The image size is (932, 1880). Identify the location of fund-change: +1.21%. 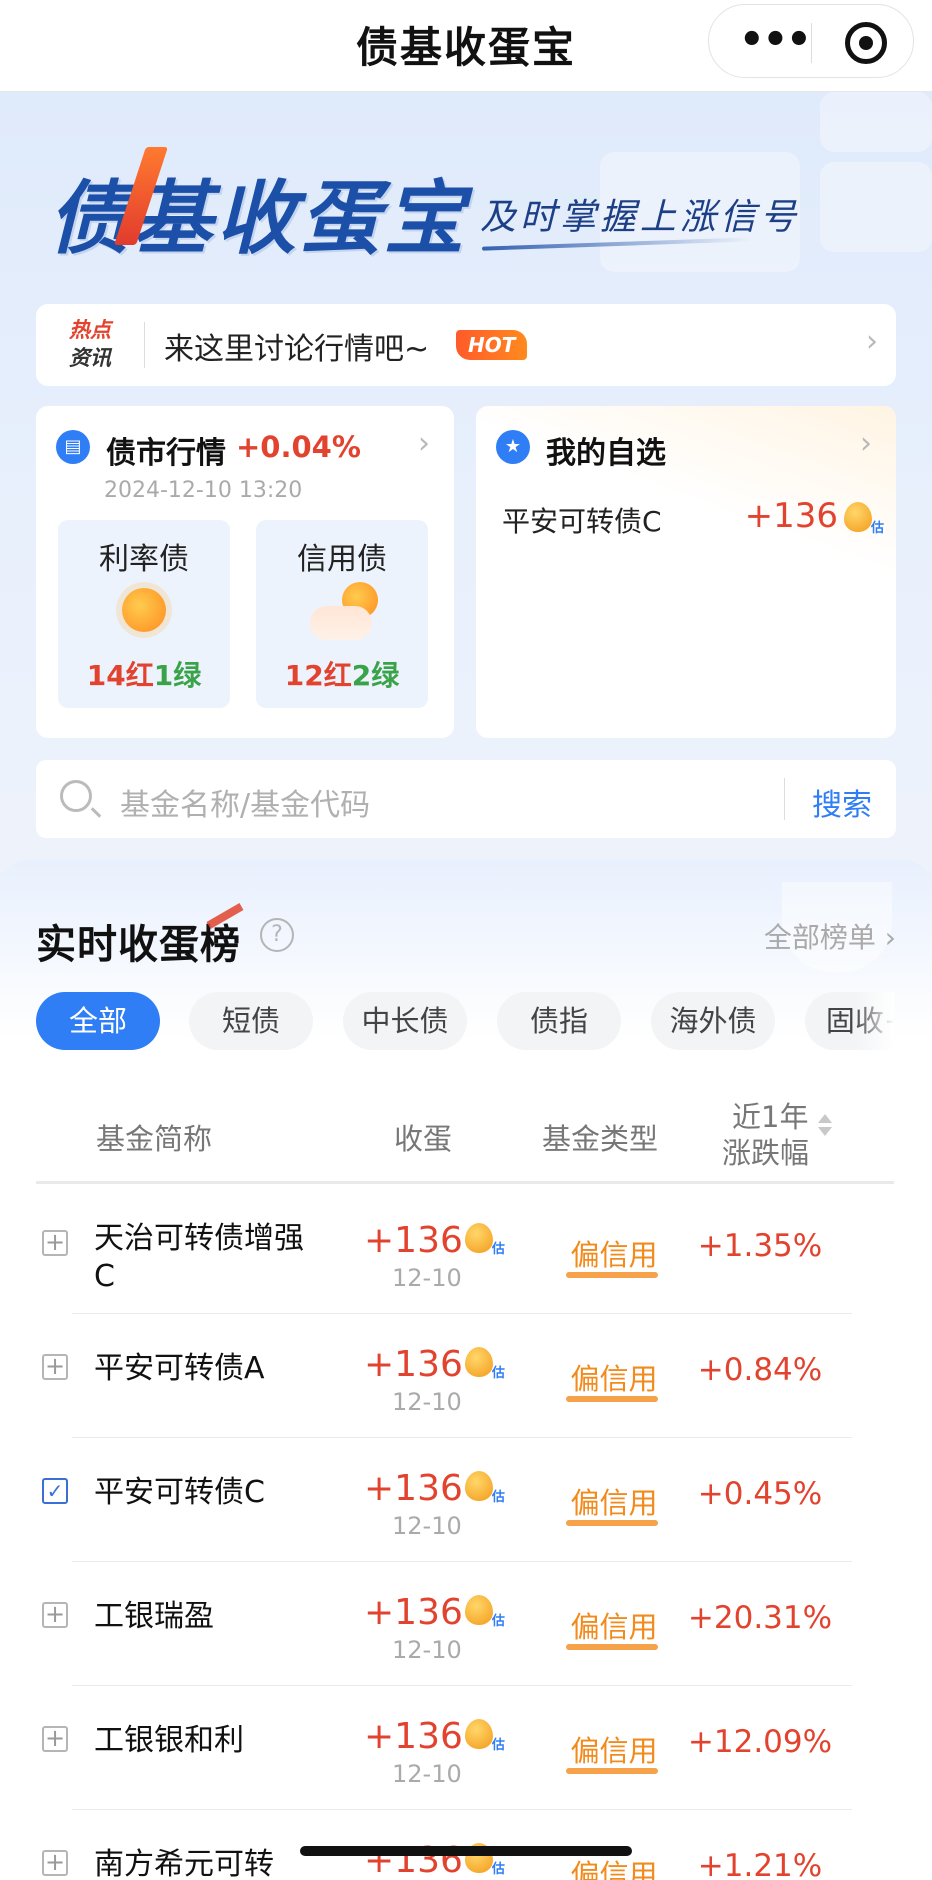
(760, 1864).